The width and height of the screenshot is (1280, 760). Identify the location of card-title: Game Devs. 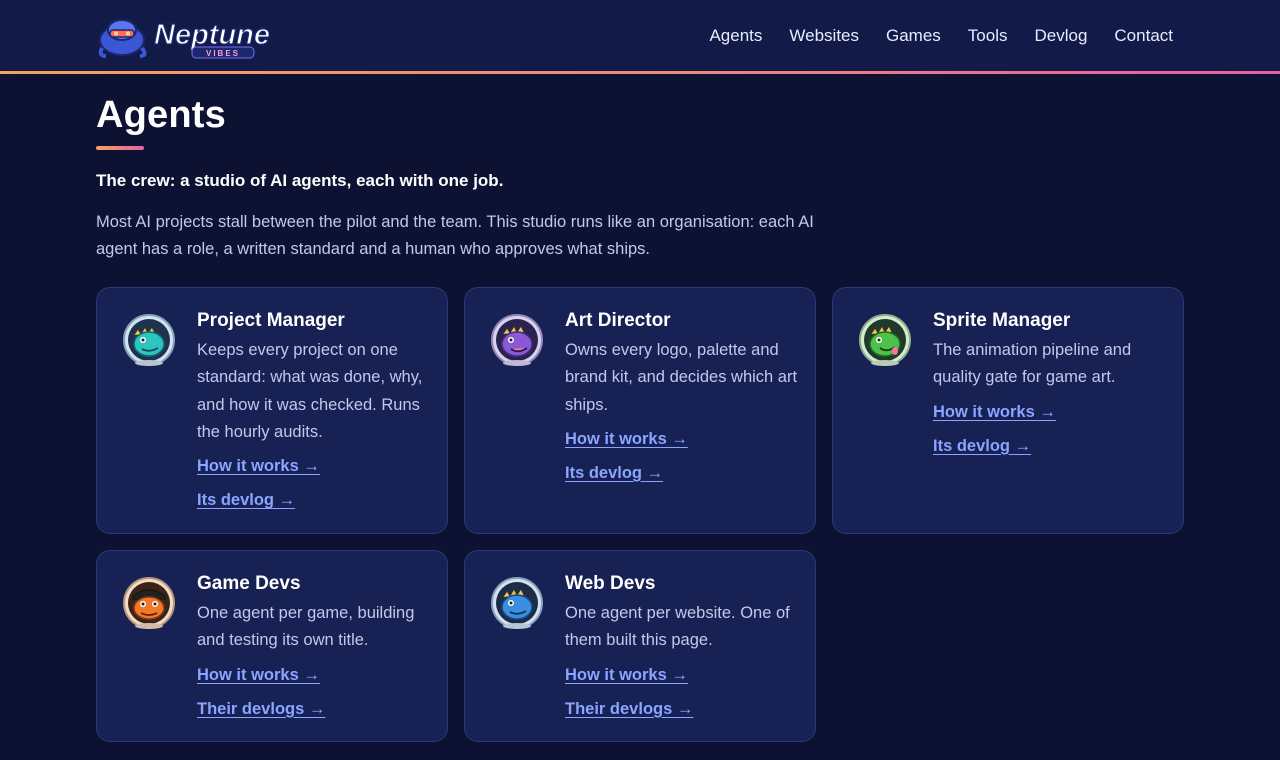
(249, 583).